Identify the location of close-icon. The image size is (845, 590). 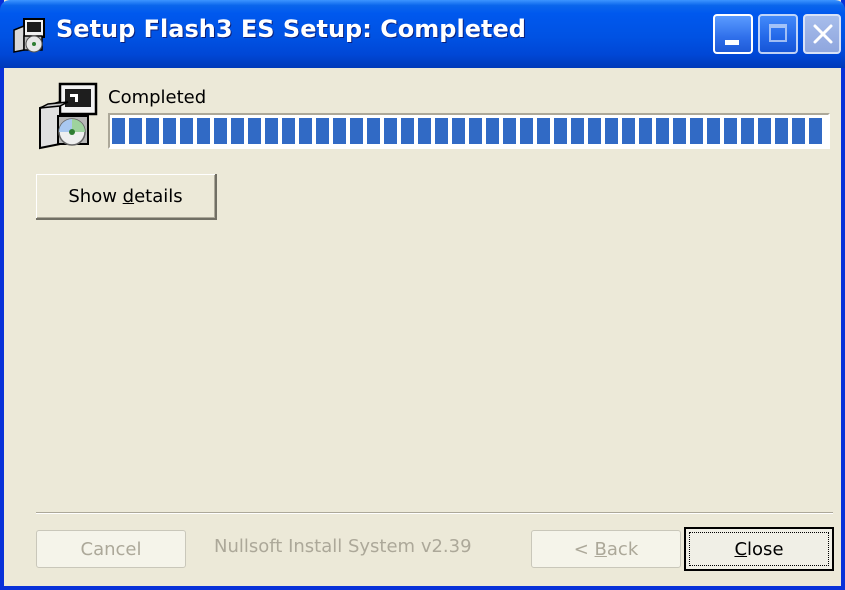
(823, 34).